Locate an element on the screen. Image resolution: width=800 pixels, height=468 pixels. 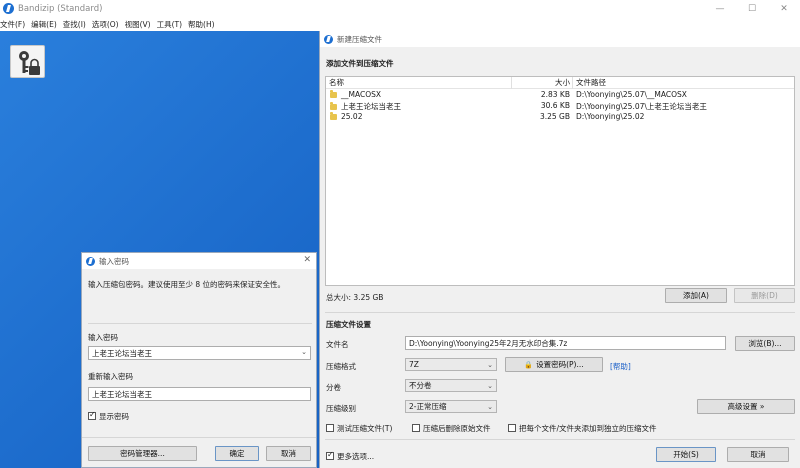
advanced-settings-button: 高级设置 » is located at coordinates (746, 406).